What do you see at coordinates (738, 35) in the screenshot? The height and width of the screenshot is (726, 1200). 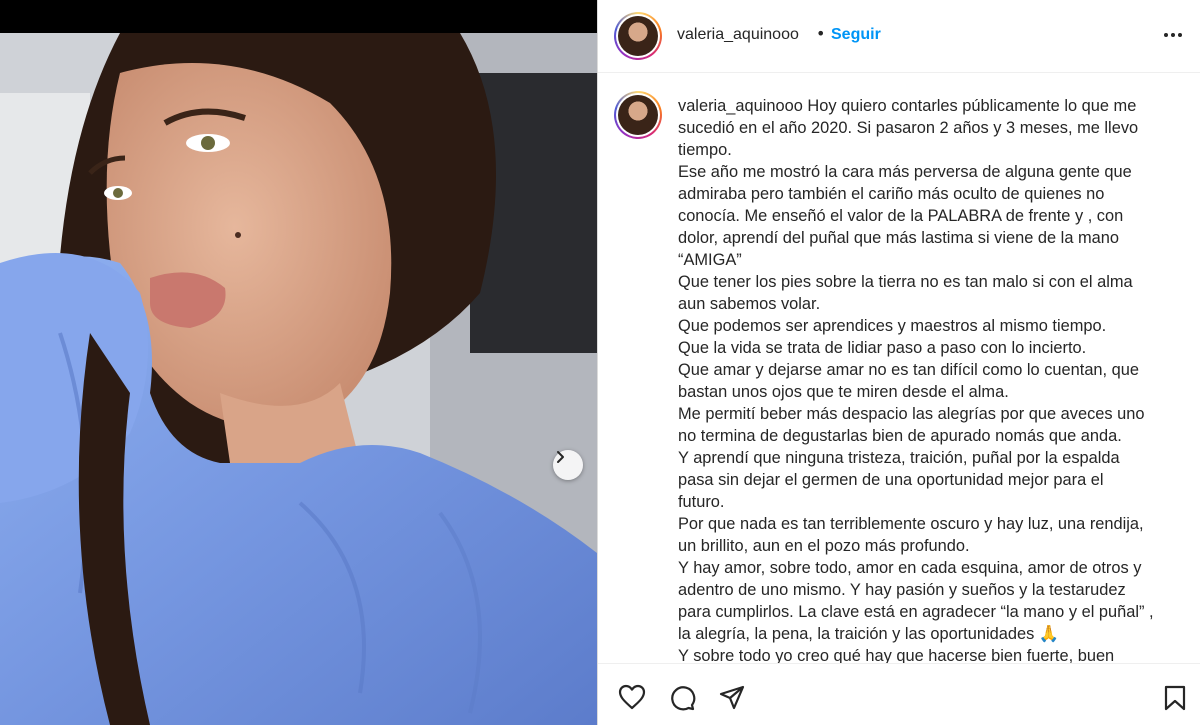 I see `header-username: valeria_aquinooo` at bounding box center [738, 35].